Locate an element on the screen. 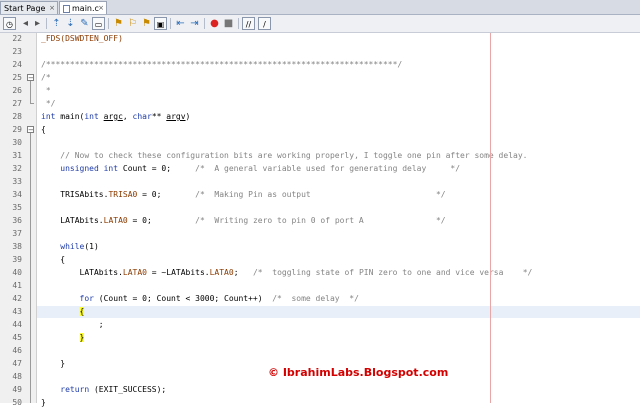 This screenshot has width=640, height=409. shift-right-icon: ⇥ is located at coordinates (194, 23).